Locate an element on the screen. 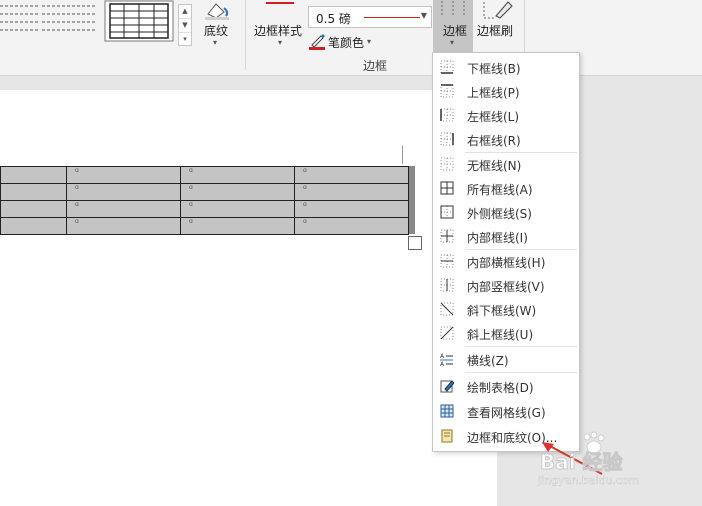 Image resolution: width=702 pixels, height=506 pixels. diagonal-down-border-icon is located at coordinates (447, 309).